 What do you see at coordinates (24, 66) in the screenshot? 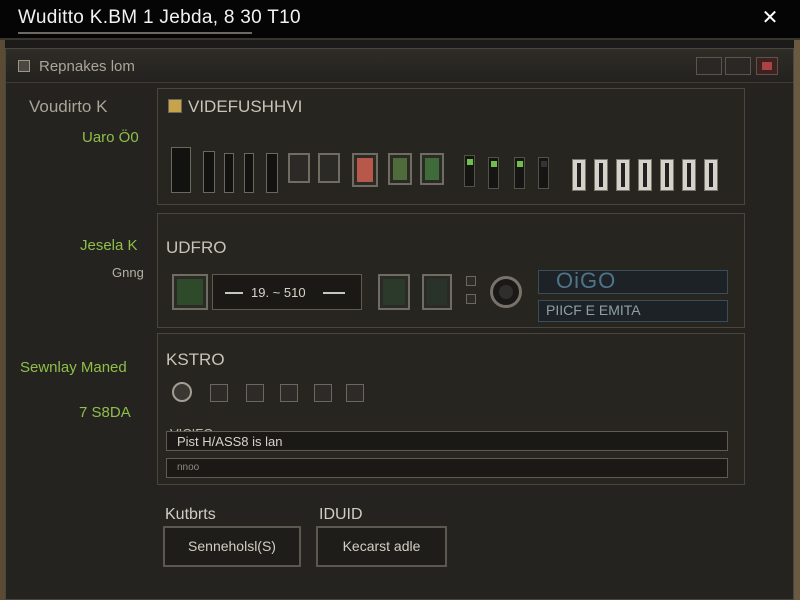
I see `app-icon` at bounding box center [24, 66].